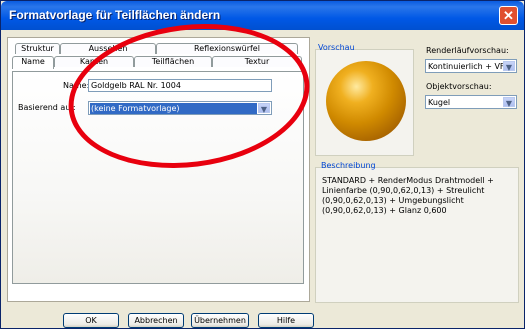 The width and height of the screenshot is (525, 329). Describe the element at coordinates (467, 50) in the screenshot. I see `render-preview-label: Renderläufvorschau:` at that location.